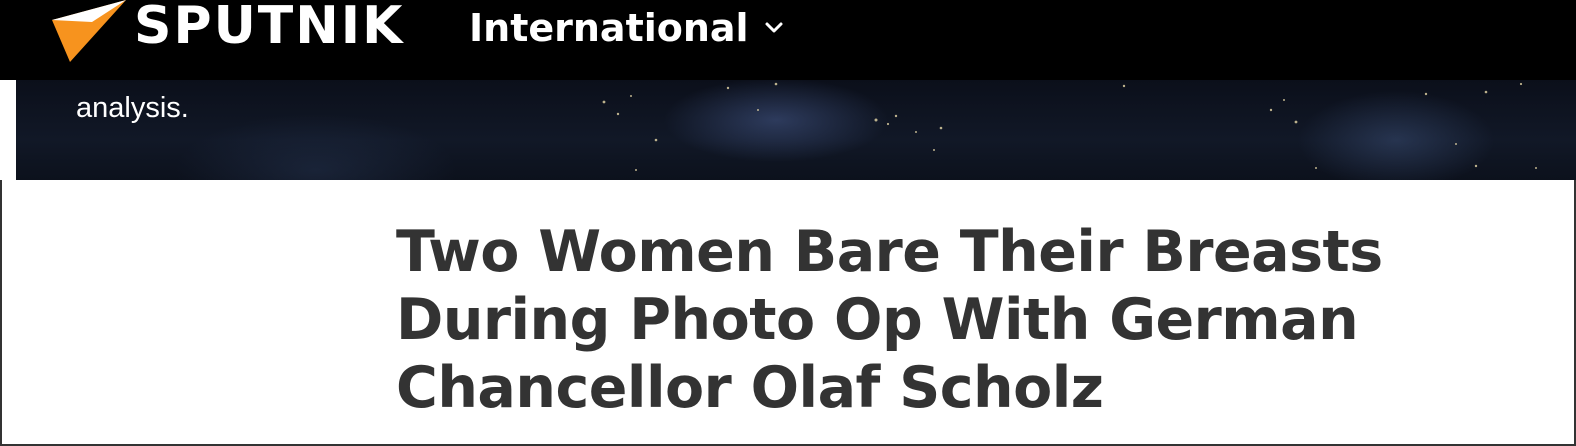 The image size is (1576, 446). Describe the element at coordinates (609, 28) in the screenshot. I see `edition-label: International` at that location.